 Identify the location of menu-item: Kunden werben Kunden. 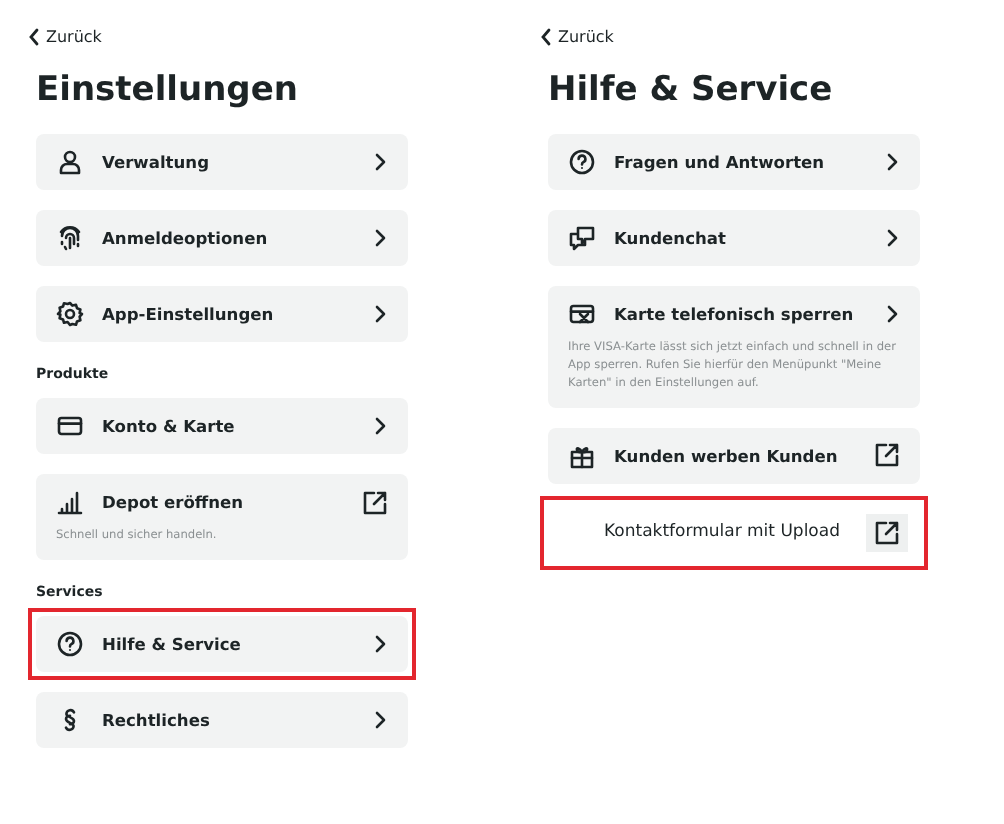
(734, 455).